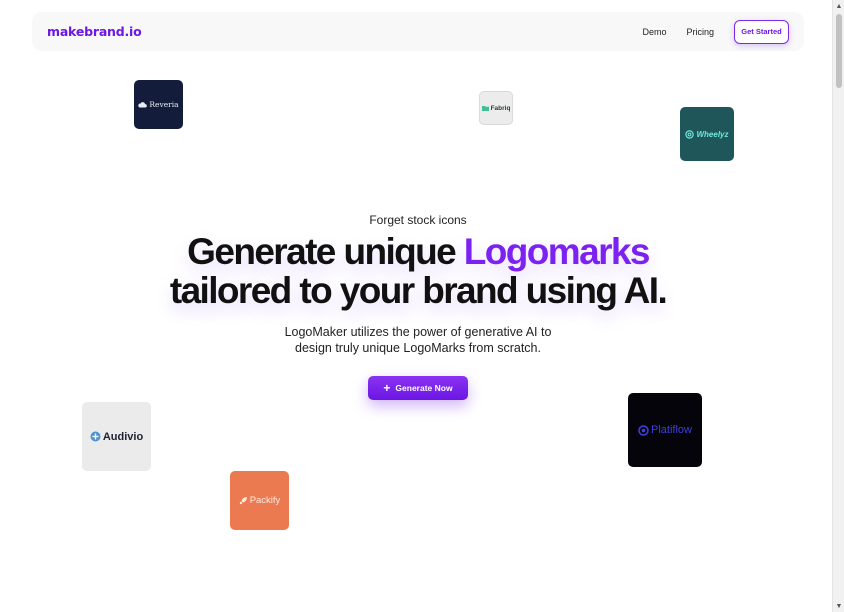  What do you see at coordinates (418, 31) in the screenshot?
I see `top-nav: makebrand.io Demo Pricing Get Started` at bounding box center [418, 31].